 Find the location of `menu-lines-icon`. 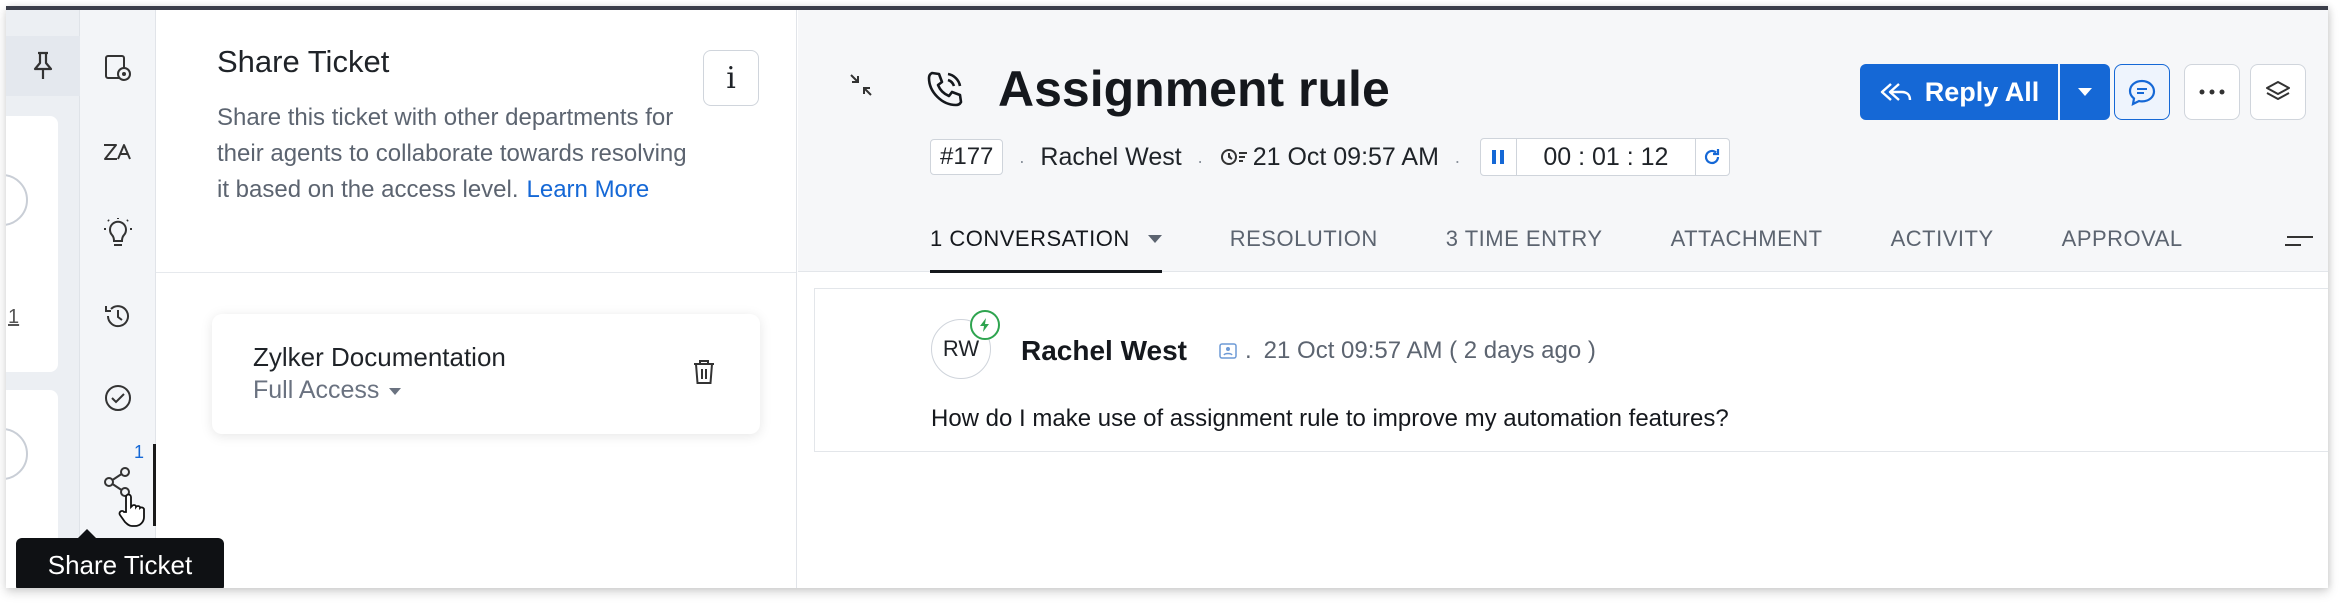

menu-lines-icon is located at coordinates (2299, 241).